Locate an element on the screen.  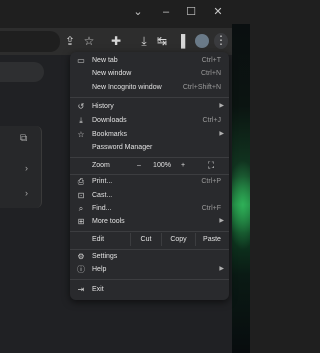
history-icon: ↺ is located at coordinates (81, 106).